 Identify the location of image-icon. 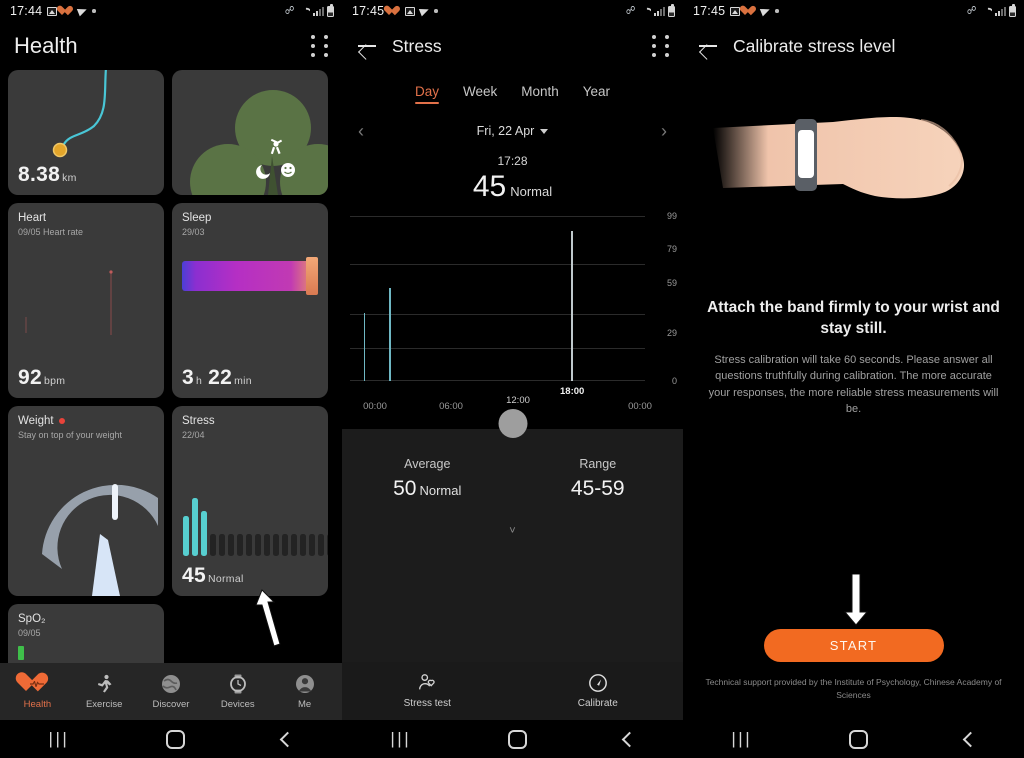
(410, 11).